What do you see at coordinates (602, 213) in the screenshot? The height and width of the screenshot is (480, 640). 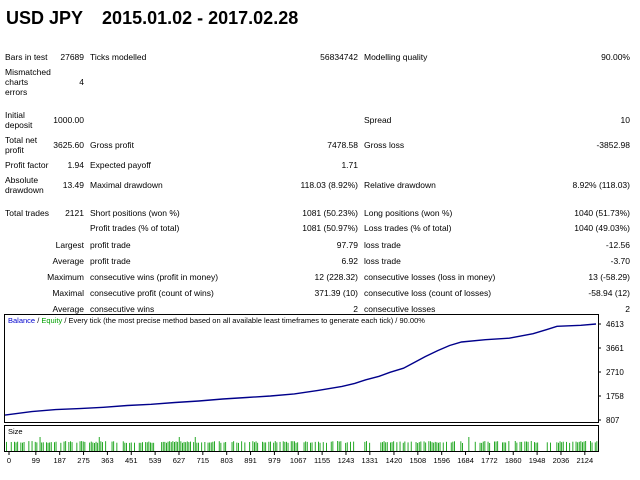 I see `long-positions-value: 1040 (51.73%)` at bounding box center [602, 213].